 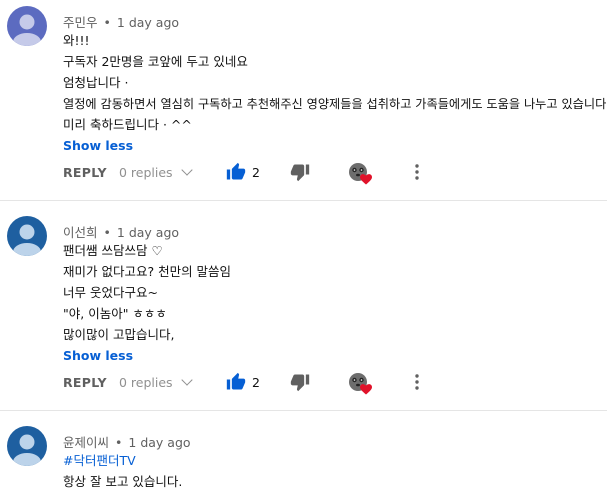 I want to click on author-name: 윤제이씨, so click(x=86, y=442).